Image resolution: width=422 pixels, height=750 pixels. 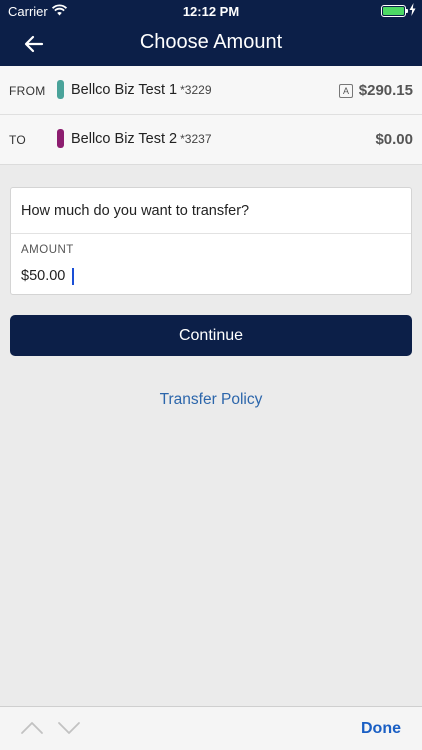 What do you see at coordinates (385, 90) in the screenshot?
I see `from-account-balance: $290.15` at bounding box center [385, 90].